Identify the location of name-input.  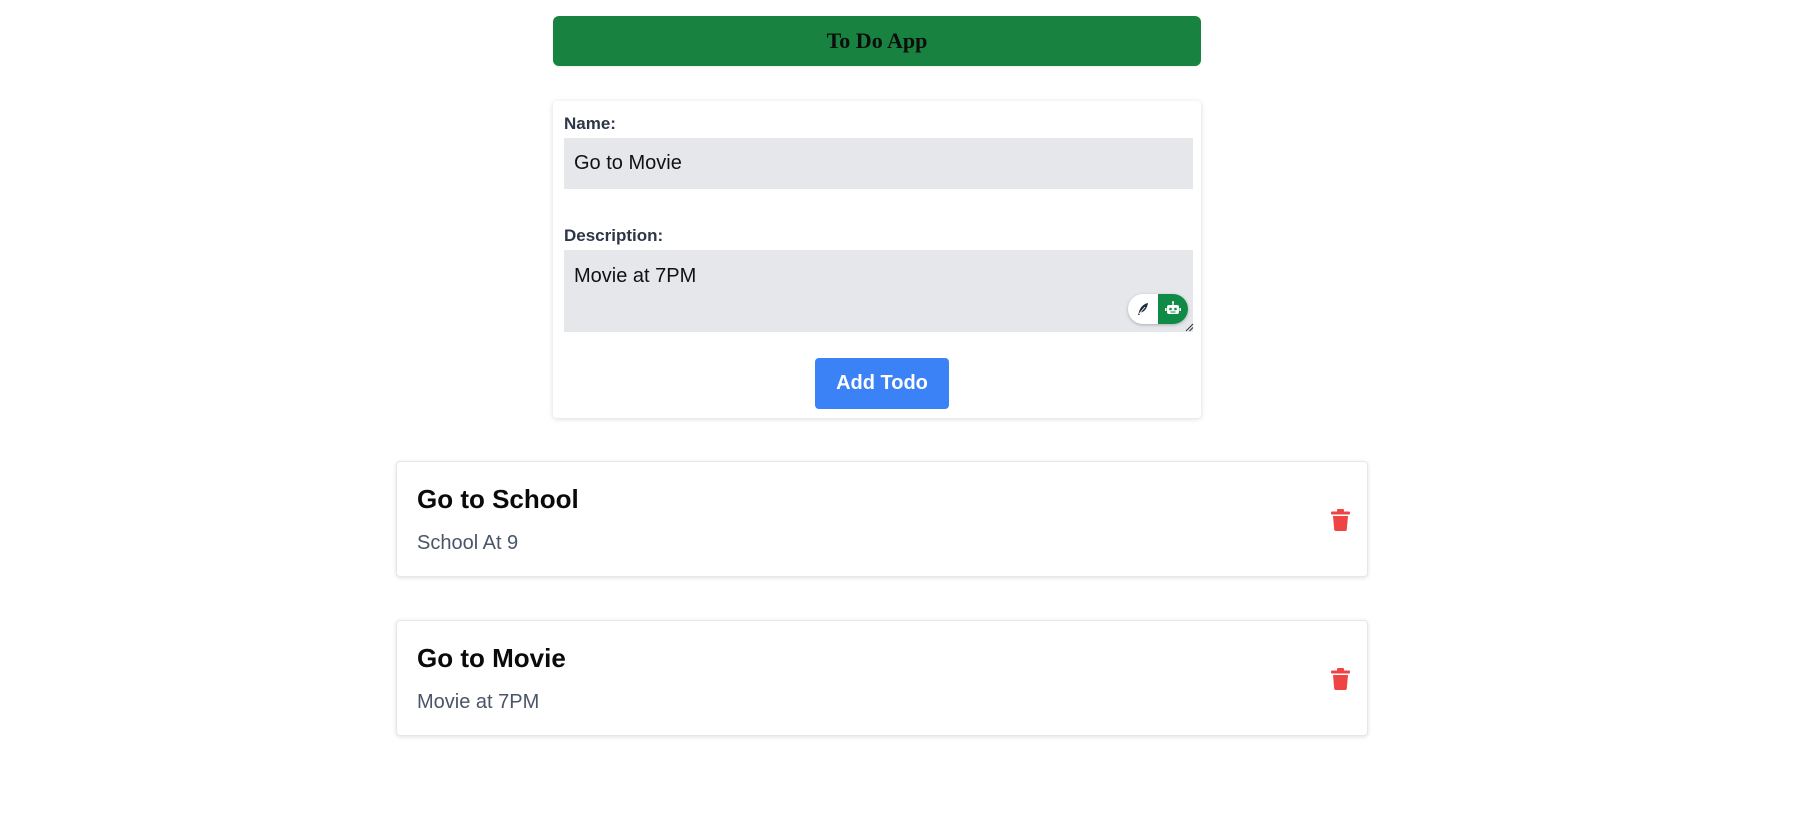
(878, 163).